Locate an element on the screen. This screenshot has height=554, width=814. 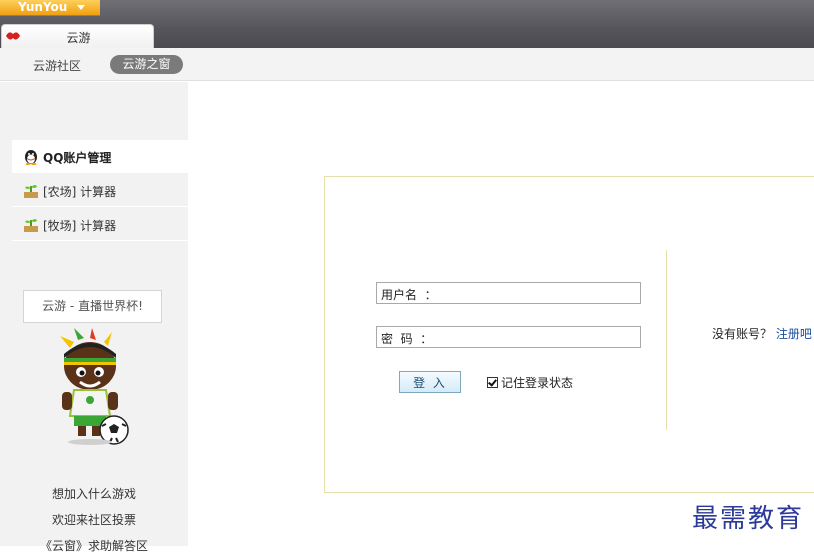
brand-menu-button: YunYou is located at coordinates (50, 8).